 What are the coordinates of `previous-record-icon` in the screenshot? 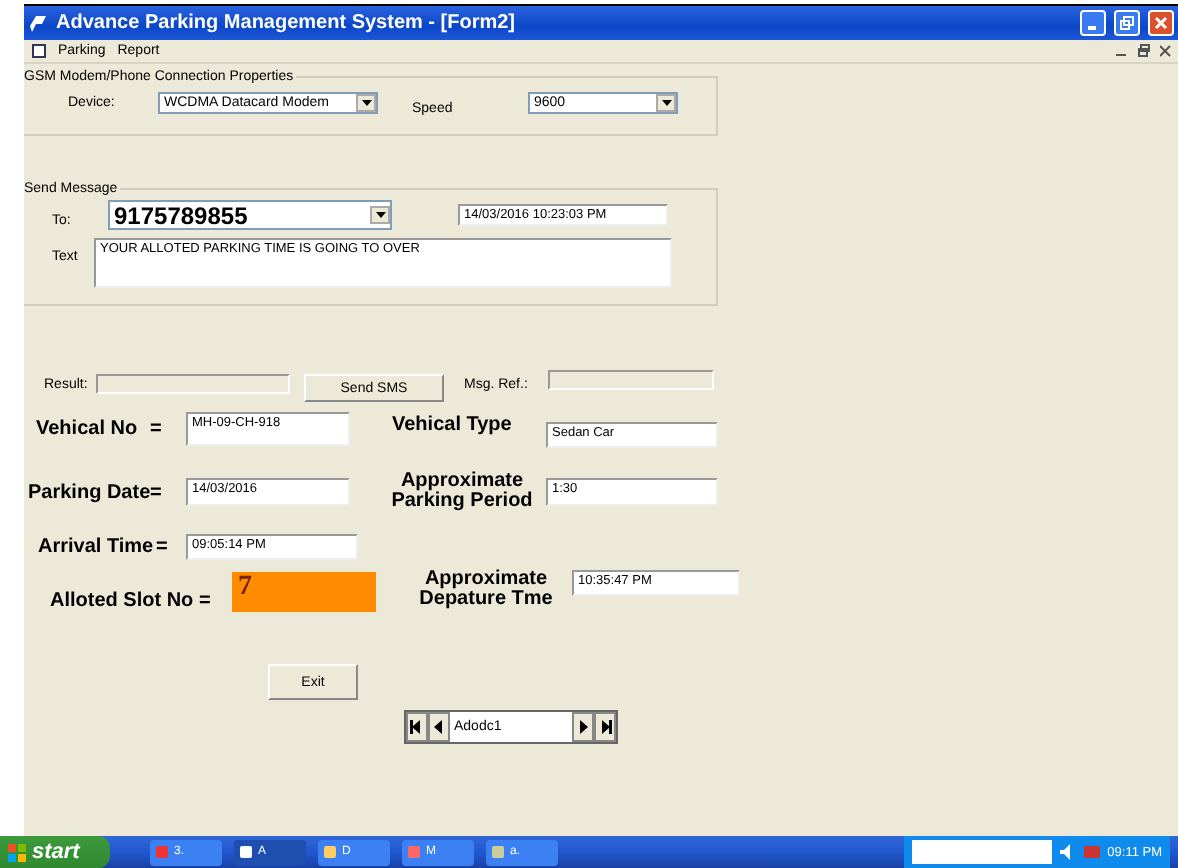 It's located at (439, 727).